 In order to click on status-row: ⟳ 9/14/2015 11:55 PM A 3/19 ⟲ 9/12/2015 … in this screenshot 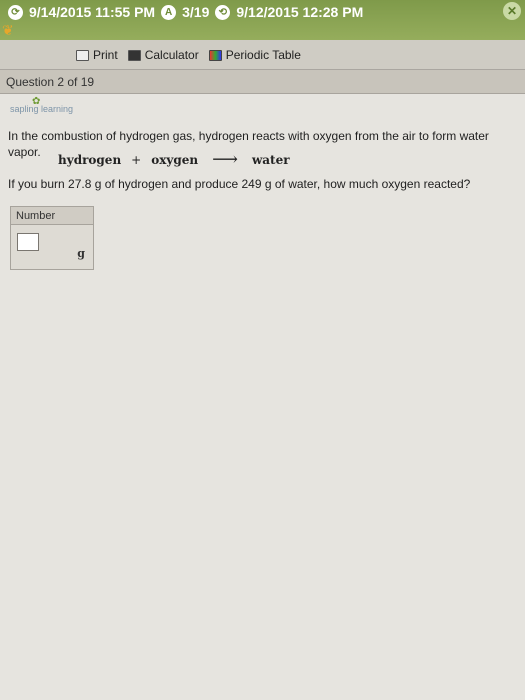, I will do `click(185, 12)`.